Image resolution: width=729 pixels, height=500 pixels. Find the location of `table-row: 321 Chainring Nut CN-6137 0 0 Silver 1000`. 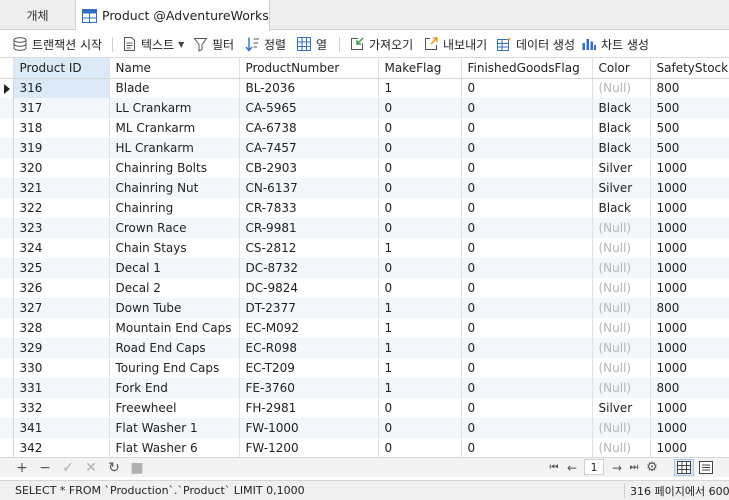

table-row: 321 Chainring Nut CN-6137 0 0 Silver 1000 is located at coordinates (364, 188).